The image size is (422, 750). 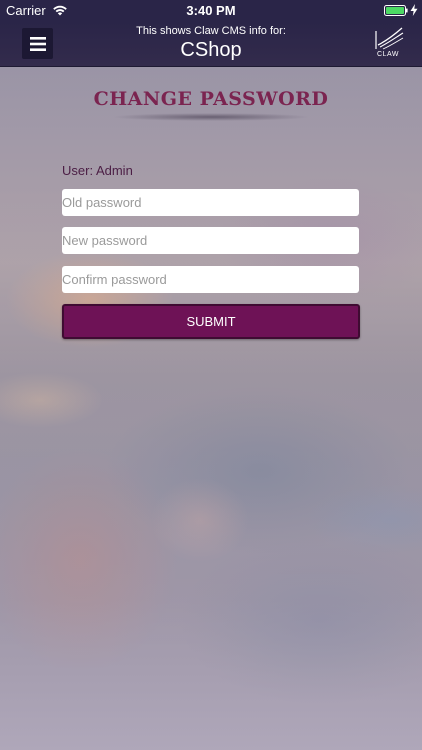 I want to click on status-bar: Carrier 3:40 PM, so click(x=211, y=11).